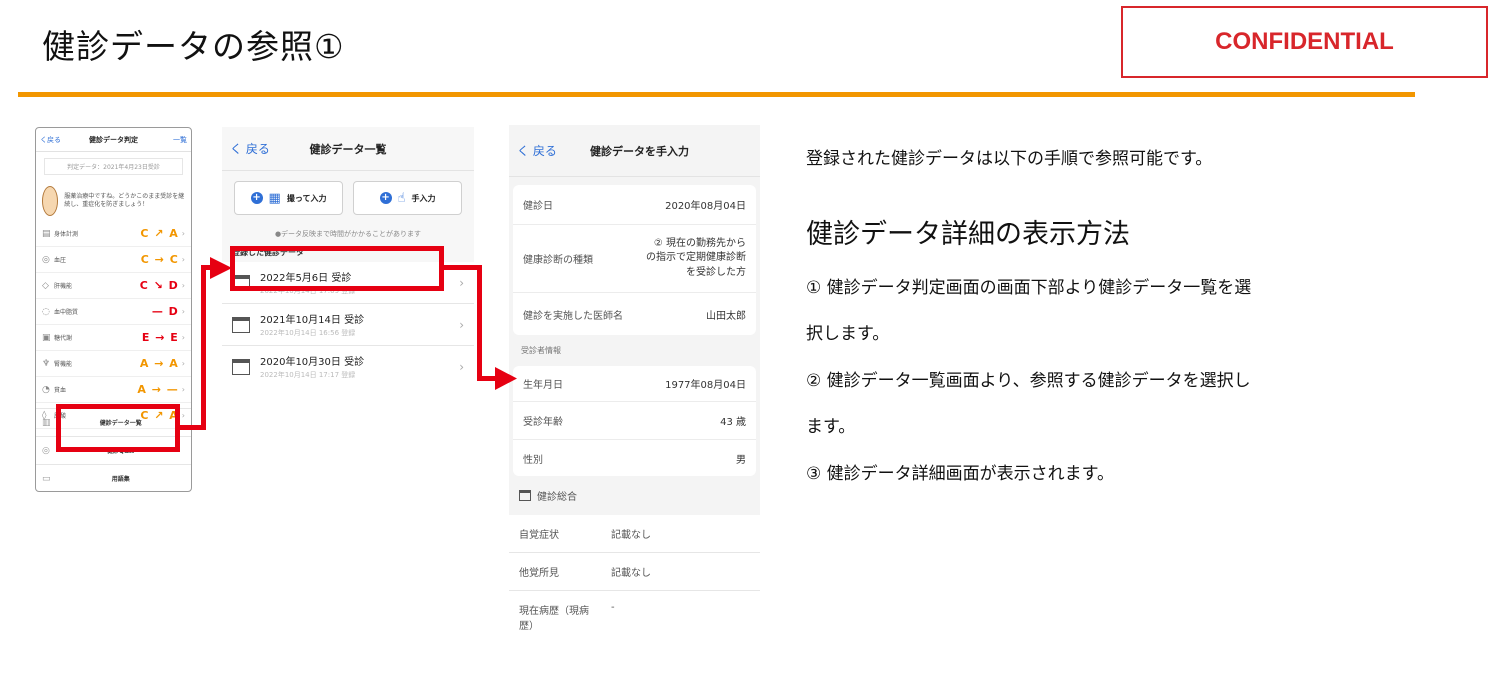 Image resolution: width=1500 pixels, height=674 pixels. I want to click on grade-row: ▤ 身体計測 C ↗ A ›, so click(113, 234).